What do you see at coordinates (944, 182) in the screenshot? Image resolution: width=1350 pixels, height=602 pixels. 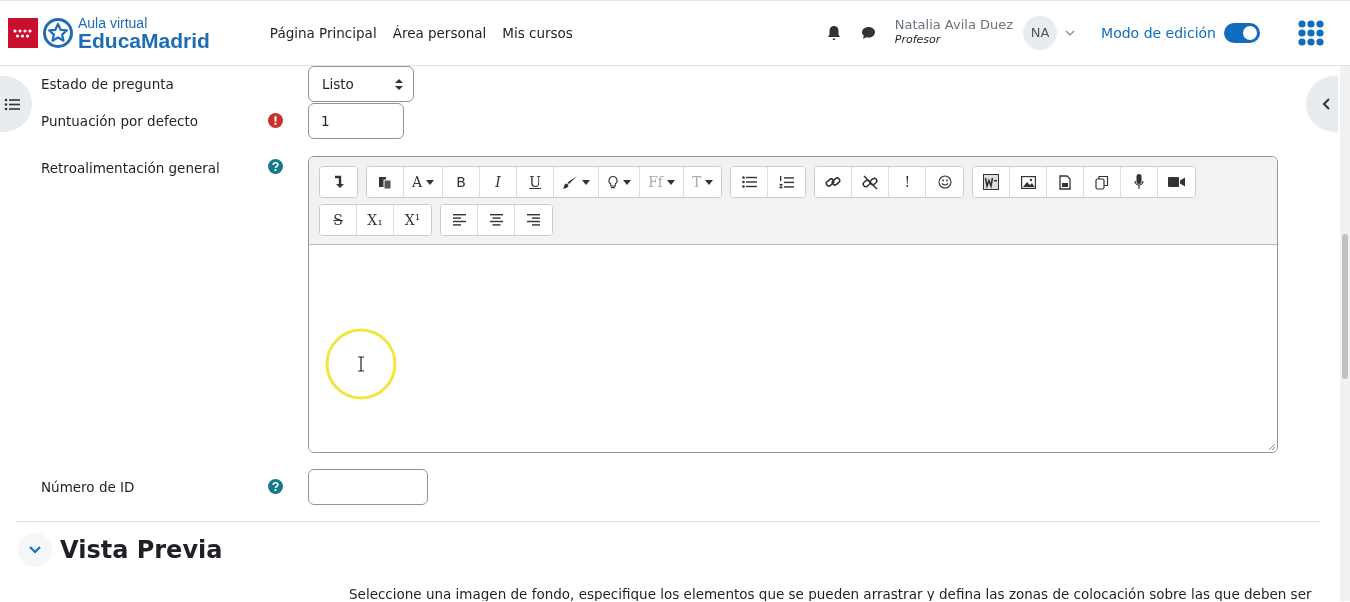 I see `smiley-icon` at bounding box center [944, 182].